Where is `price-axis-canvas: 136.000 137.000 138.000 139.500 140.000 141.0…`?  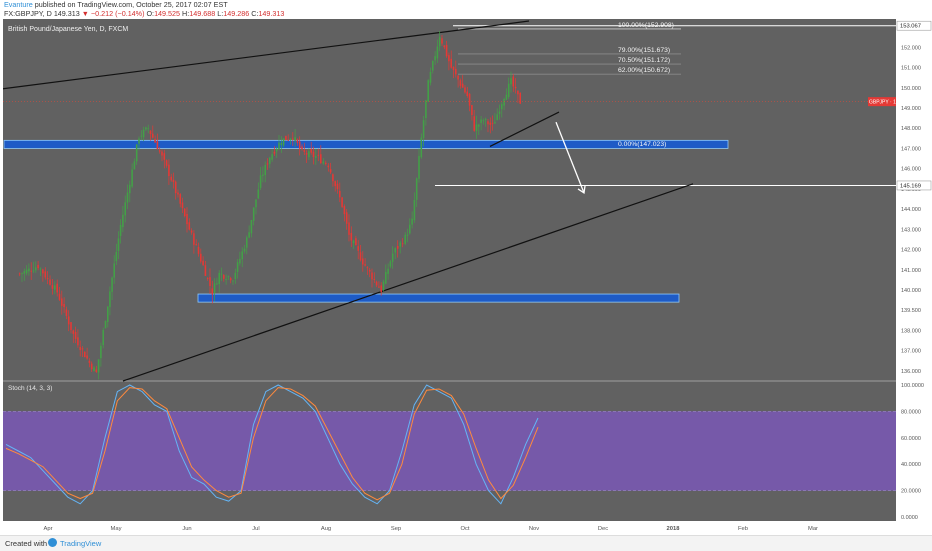
price-axis-canvas: 136.000 137.000 138.000 139.500 140.000 141.0… is located at coordinates (914, 270).